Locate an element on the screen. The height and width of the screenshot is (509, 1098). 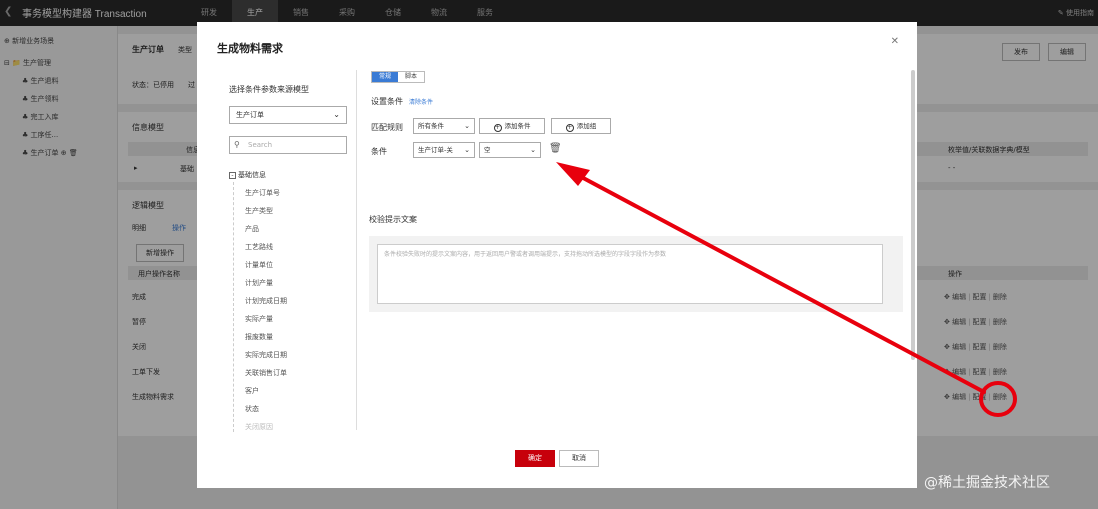
watermark: @稀土掘金技术社区 is located at coordinates (987, 483).